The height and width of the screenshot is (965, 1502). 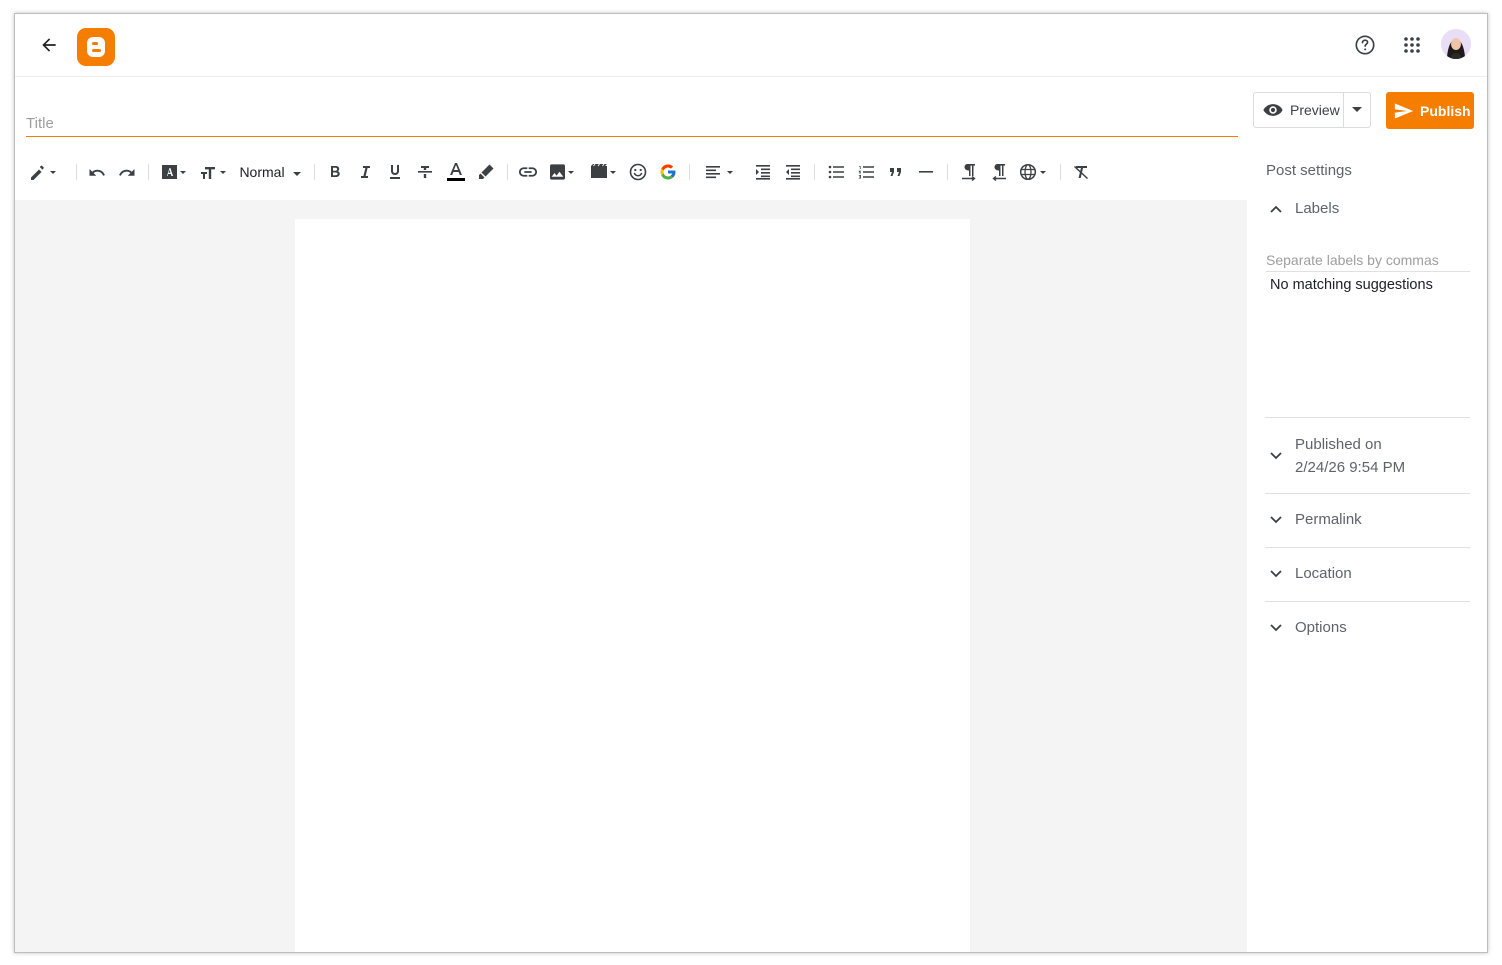 What do you see at coordinates (1323, 573) in the screenshot?
I see `location-heading: Location` at bounding box center [1323, 573].